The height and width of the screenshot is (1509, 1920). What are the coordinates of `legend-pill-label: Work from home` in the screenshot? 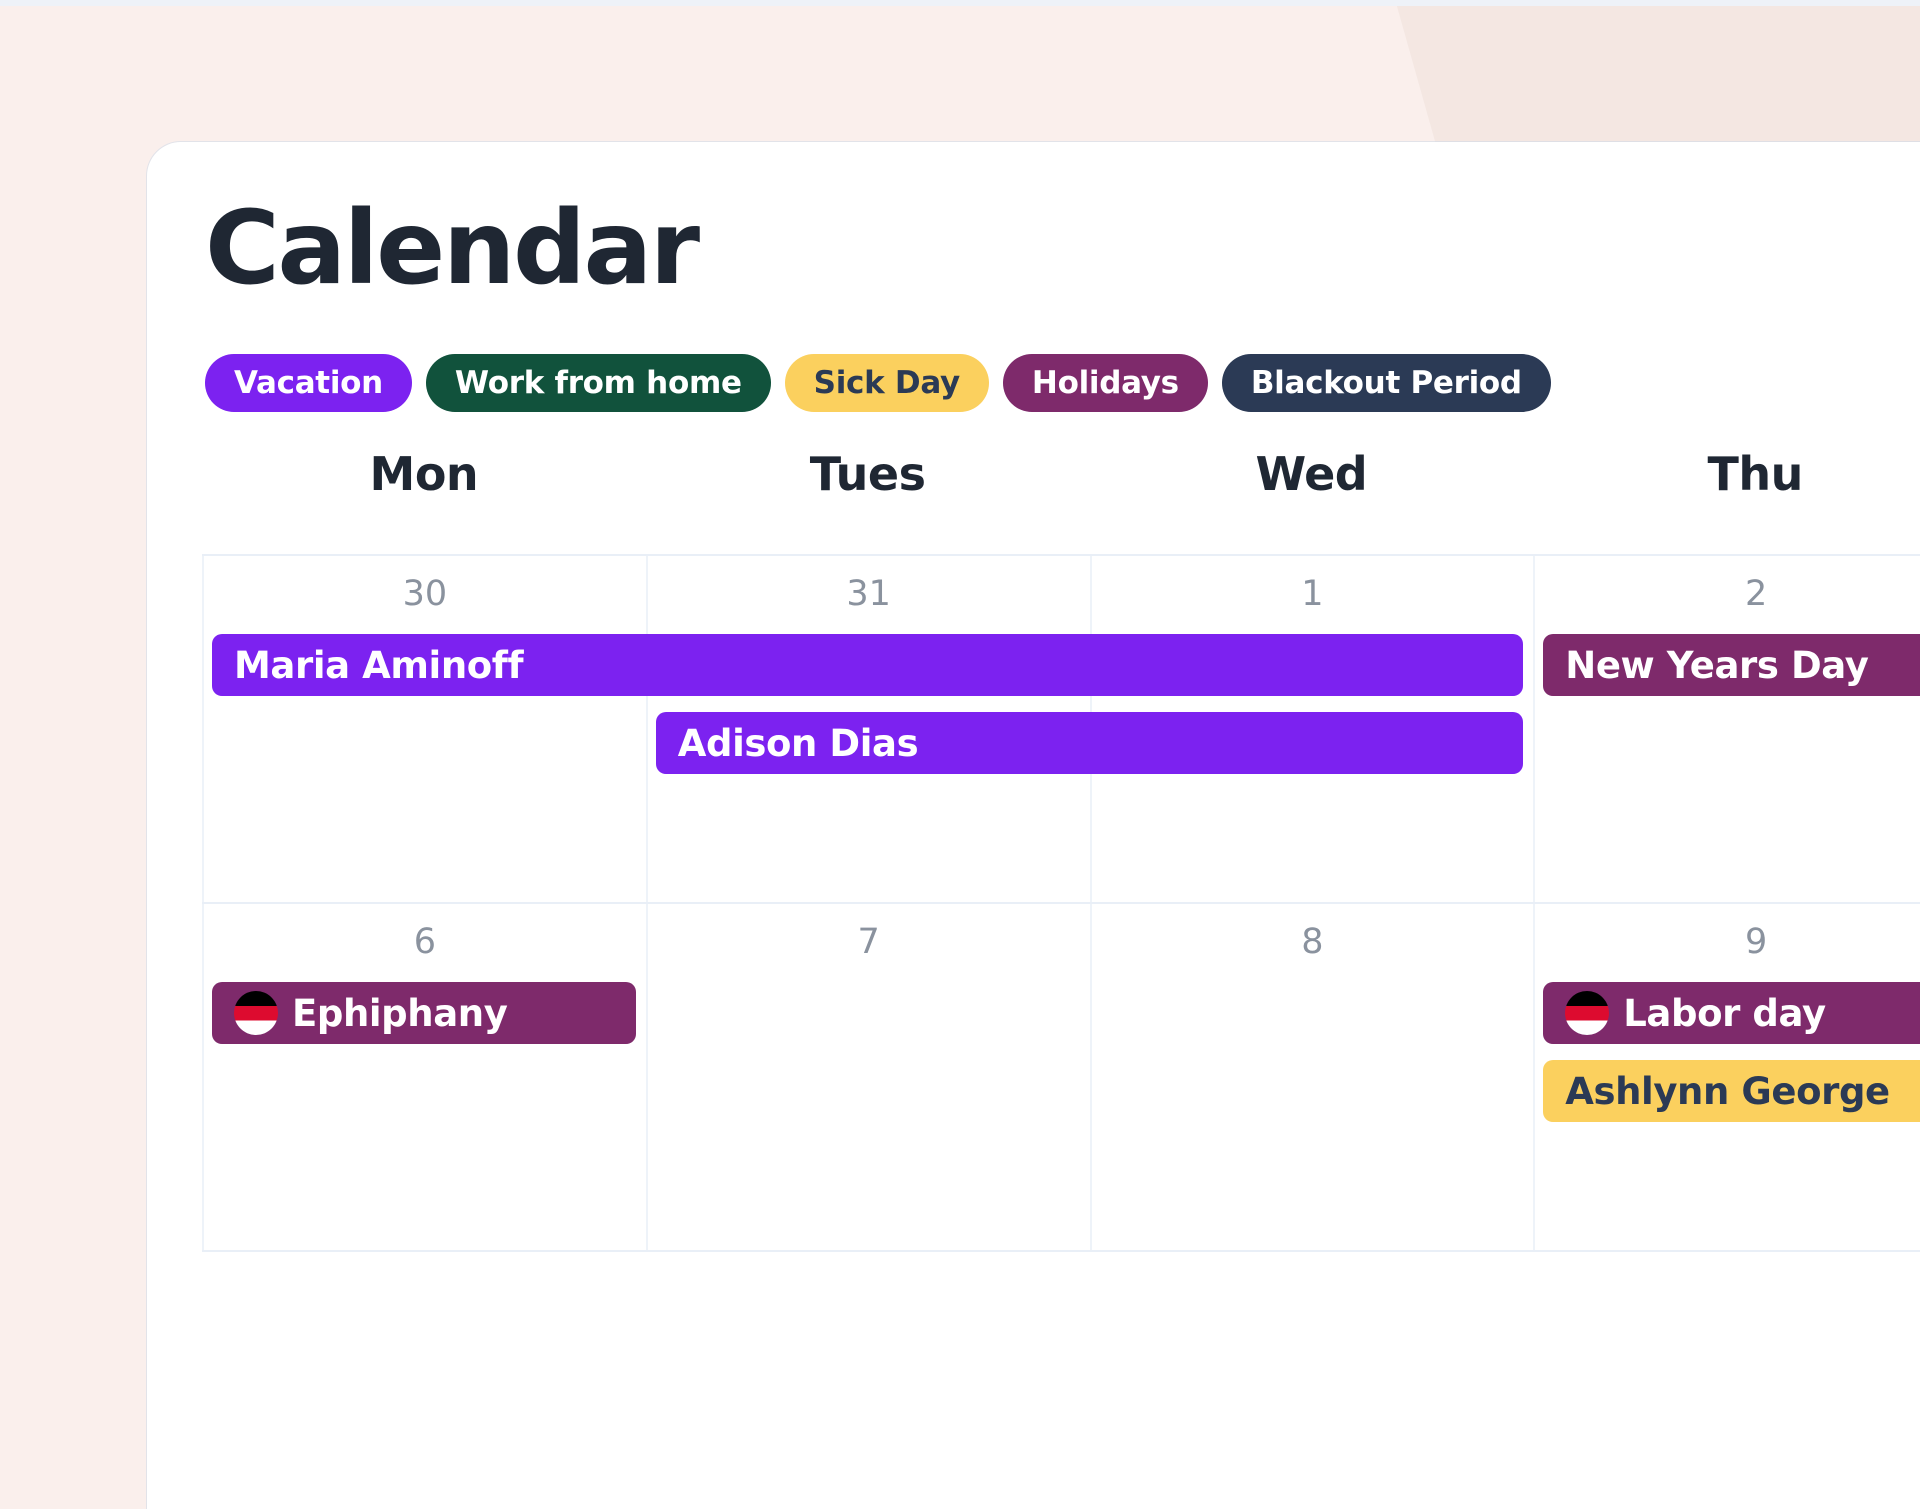 It's located at (598, 383).